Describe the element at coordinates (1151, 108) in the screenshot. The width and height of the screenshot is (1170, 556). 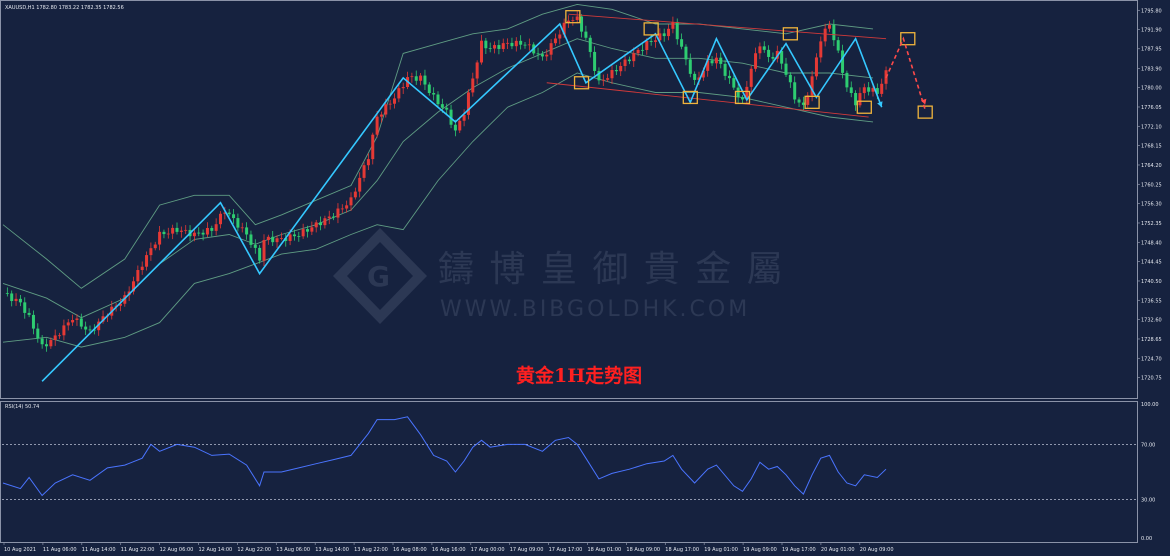
I see `price-tick-label: 1776.05` at that location.